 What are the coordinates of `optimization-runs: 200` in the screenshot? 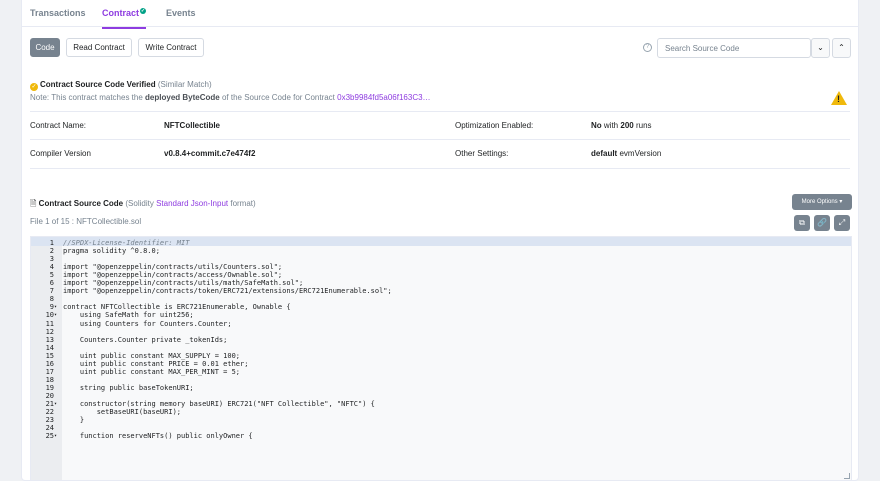 It's located at (627, 125).